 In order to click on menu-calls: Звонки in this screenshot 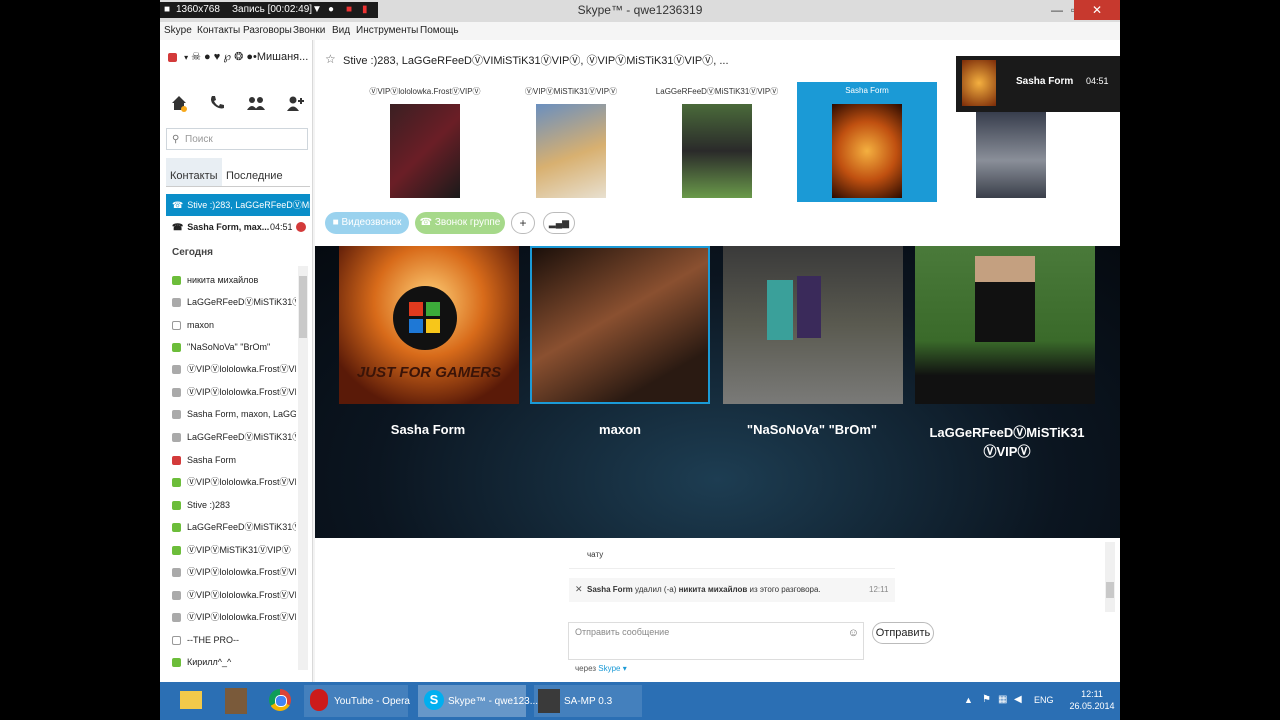, I will do `click(309, 31)`.